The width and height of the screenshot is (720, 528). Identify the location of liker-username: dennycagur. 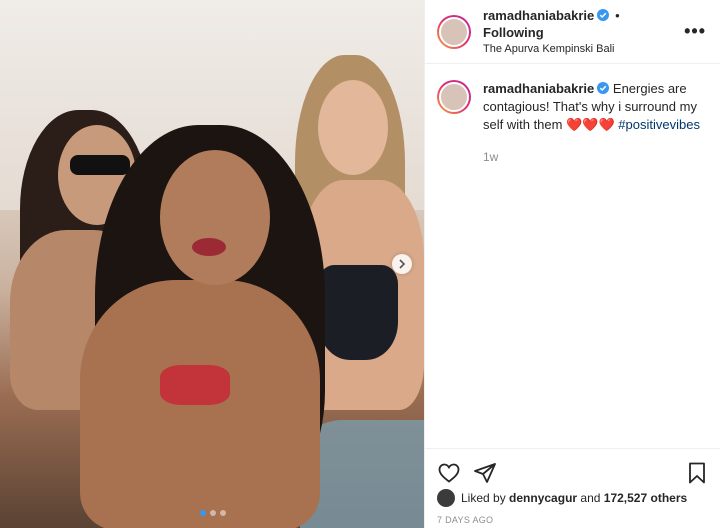
(543, 498).